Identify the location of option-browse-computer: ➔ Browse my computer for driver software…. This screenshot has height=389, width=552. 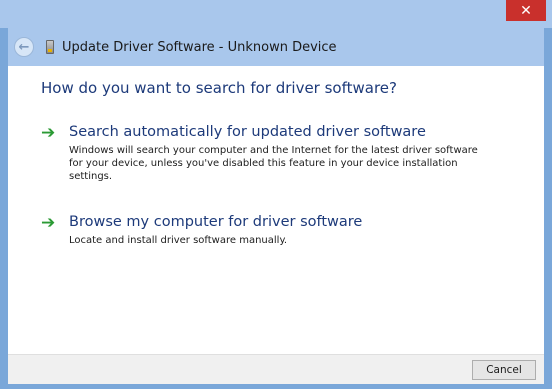
(261, 234).